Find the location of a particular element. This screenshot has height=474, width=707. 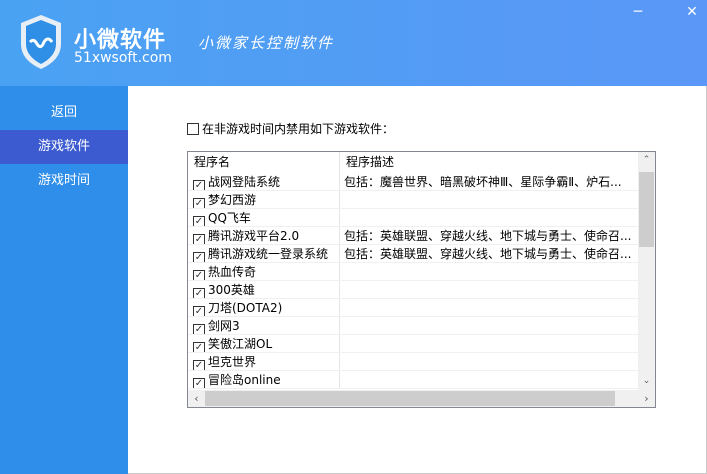

table-row: ✓ 梦幻西游 is located at coordinates (421, 200).